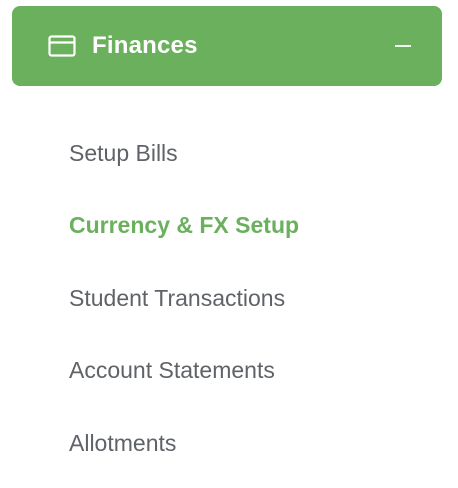 The image size is (458, 488). Describe the element at coordinates (172, 370) in the screenshot. I see `submenu-item-account-statements: Account Statements` at that location.